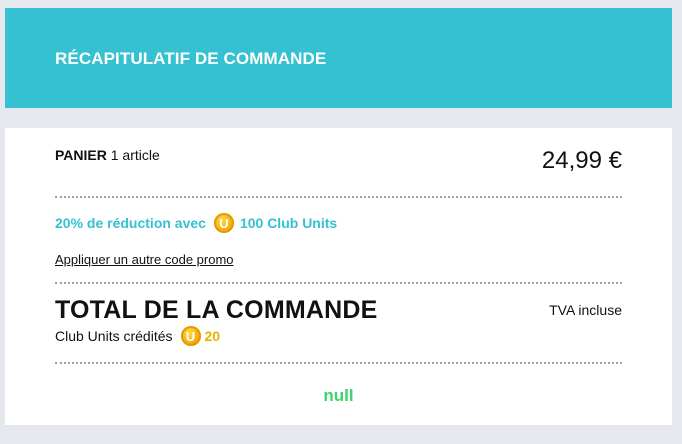  I want to click on discount-row: 20% de réduction avec U 100 Club Units, so click(196, 223).